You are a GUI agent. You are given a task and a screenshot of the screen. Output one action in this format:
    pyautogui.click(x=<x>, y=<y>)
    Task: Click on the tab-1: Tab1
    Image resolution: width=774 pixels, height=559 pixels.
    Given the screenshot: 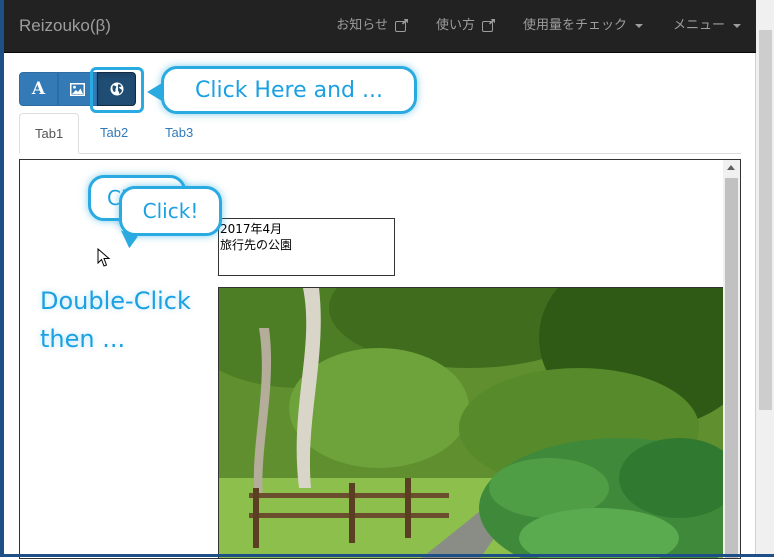 What is the action you would take?
    pyautogui.click(x=49, y=133)
    